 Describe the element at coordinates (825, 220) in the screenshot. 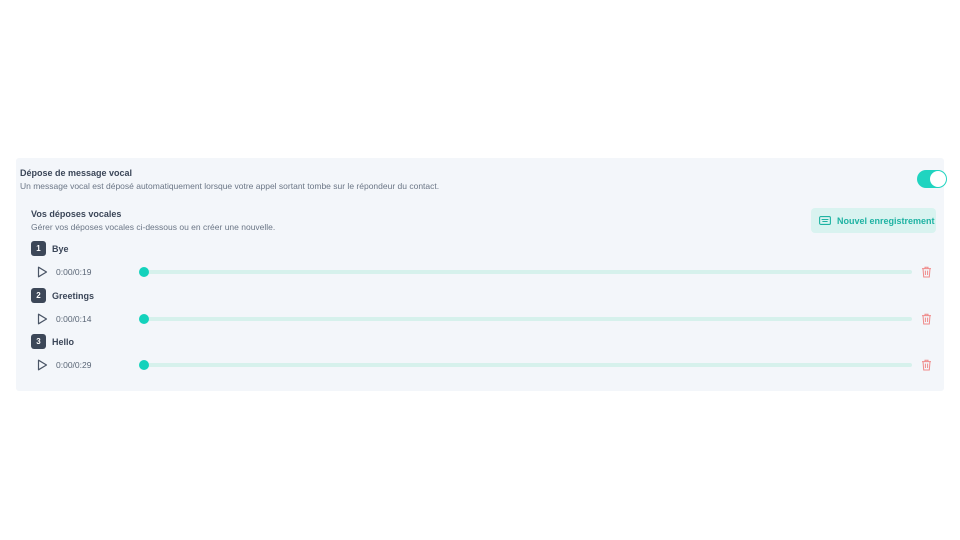

I see `record-icon` at that location.